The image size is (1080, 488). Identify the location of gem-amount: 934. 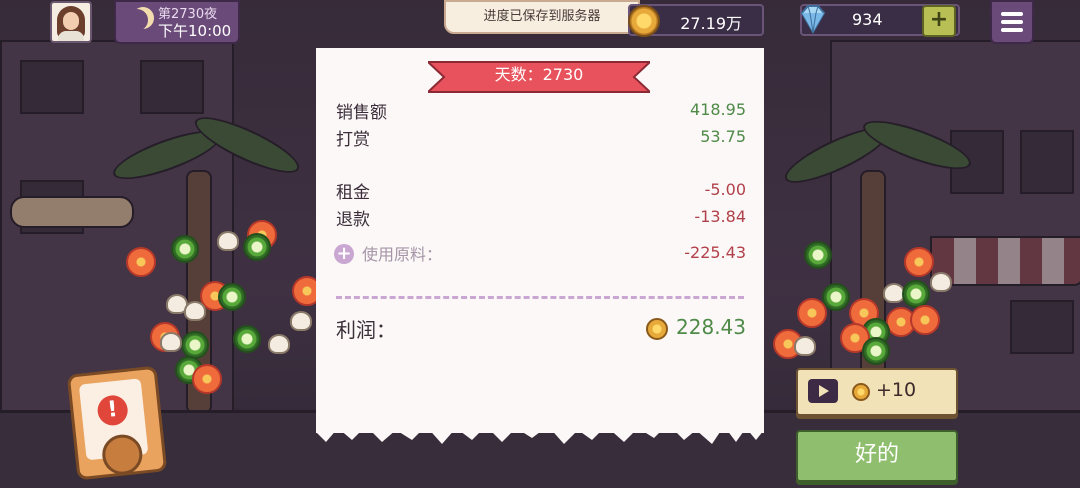
(867, 19).